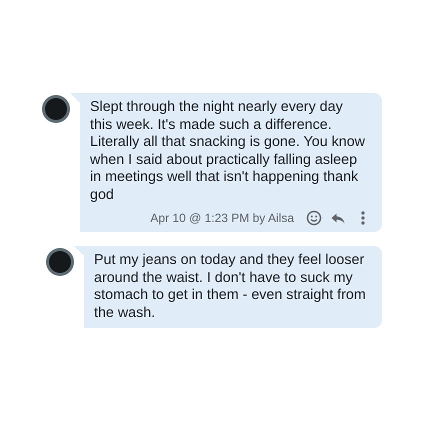 The height and width of the screenshot is (432, 432). I want to click on more-icon, so click(363, 218).